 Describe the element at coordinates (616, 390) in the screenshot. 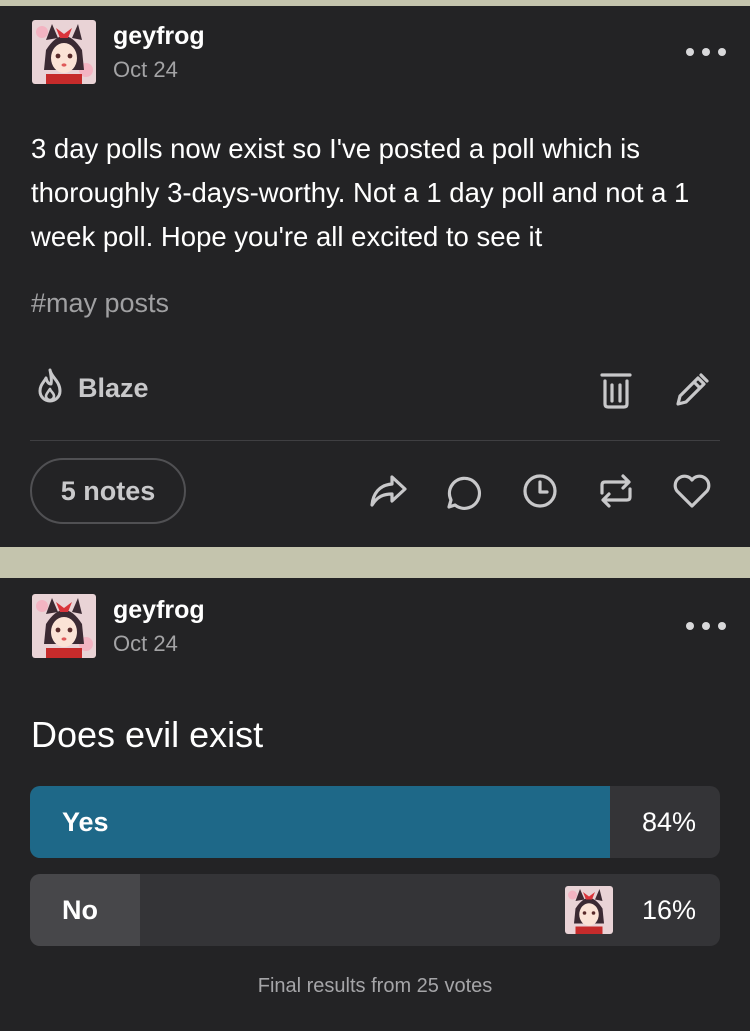

I see `trash-icon` at that location.